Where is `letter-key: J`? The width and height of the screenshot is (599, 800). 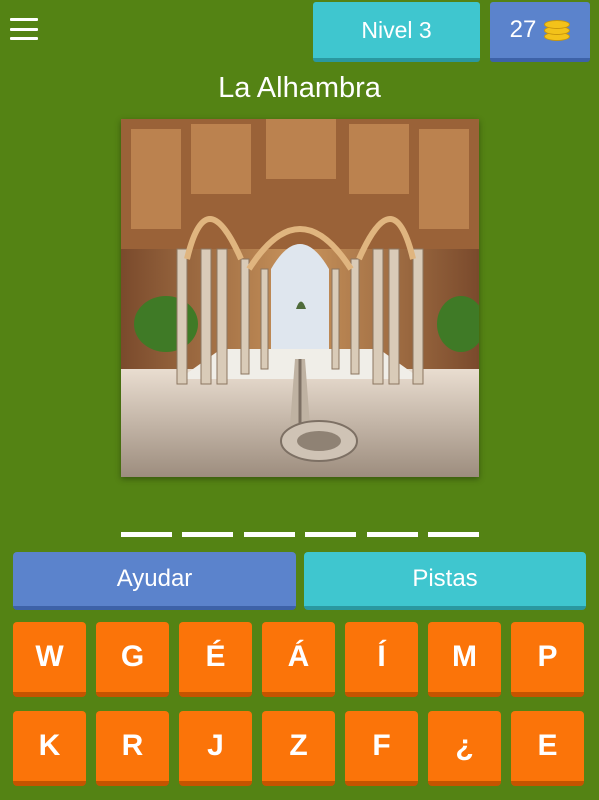 letter-key: J is located at coordinates (215, 748).